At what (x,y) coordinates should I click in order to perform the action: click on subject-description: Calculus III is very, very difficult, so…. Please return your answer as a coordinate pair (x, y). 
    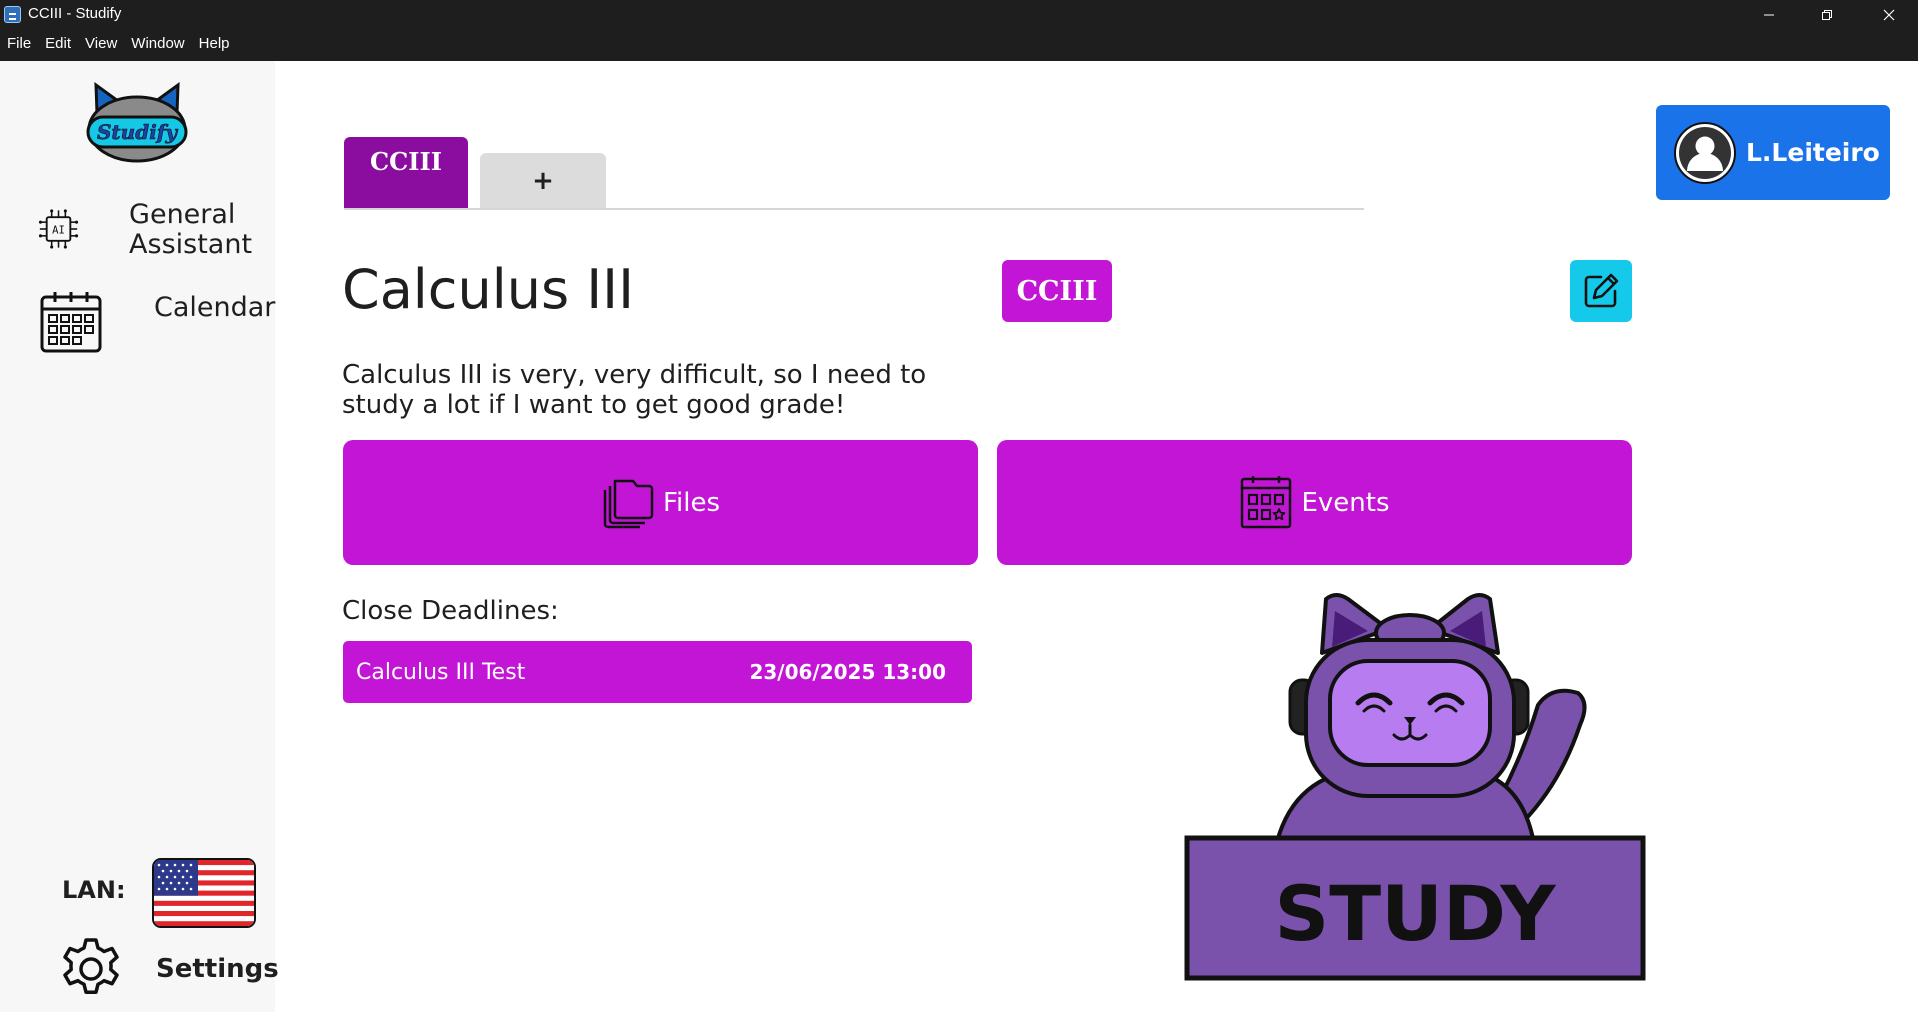
    Looking at the image, I should click on (634, 390).